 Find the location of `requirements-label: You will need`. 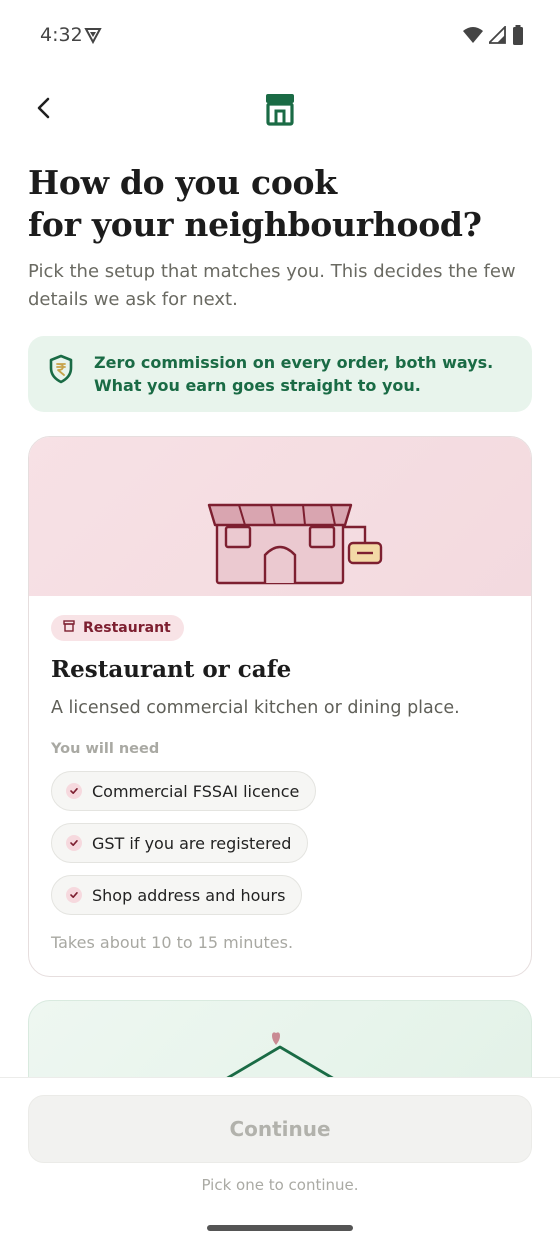

requirements-label: You will need is located at coordinates (105, 749).